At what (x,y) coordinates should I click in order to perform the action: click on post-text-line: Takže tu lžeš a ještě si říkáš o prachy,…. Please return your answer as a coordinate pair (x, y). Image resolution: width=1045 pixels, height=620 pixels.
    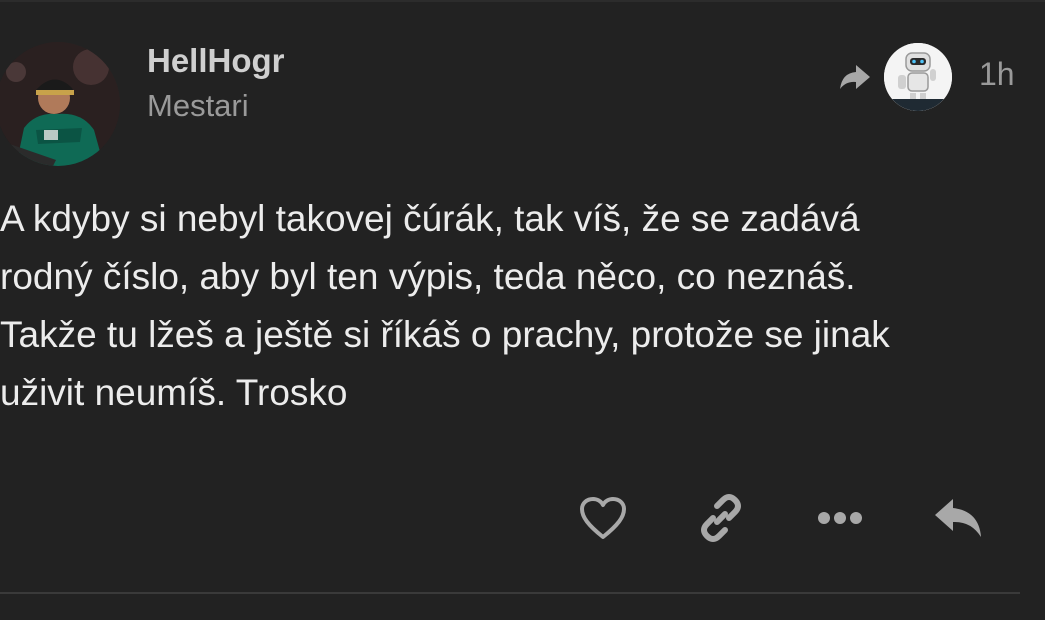
    Looking at the image, I should click on (445, 334).